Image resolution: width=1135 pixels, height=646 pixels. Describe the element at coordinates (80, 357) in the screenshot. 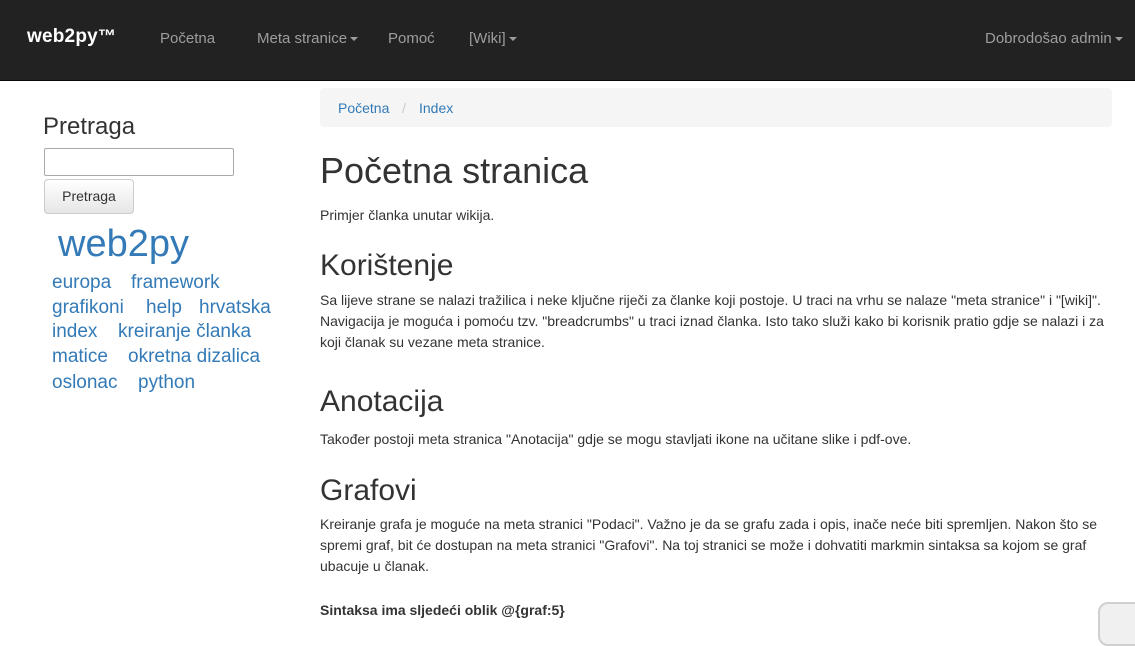

I see `tag-link: matice` at that location.